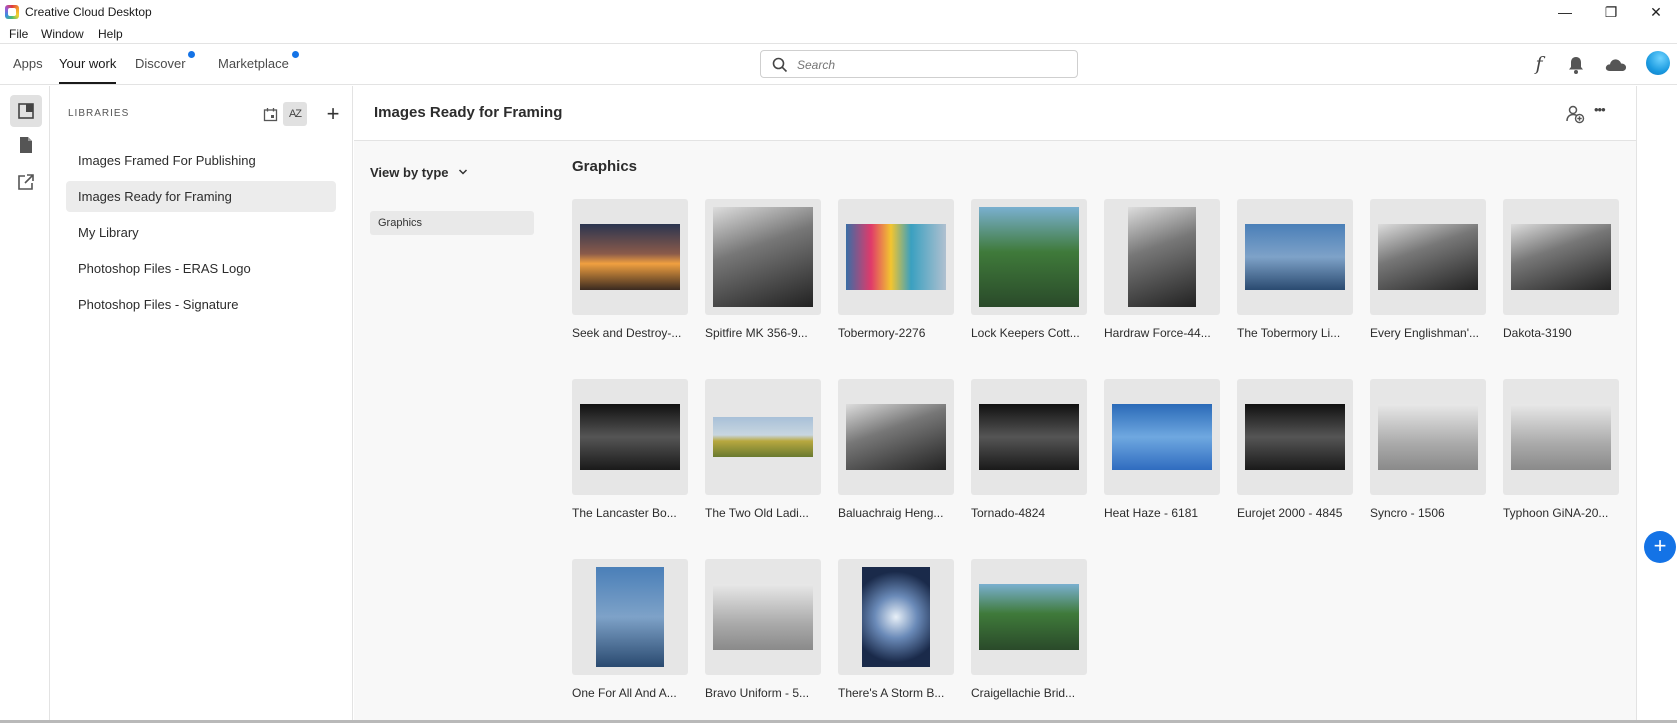  I want to click on more-options-button: •••, so click(1600, 109).